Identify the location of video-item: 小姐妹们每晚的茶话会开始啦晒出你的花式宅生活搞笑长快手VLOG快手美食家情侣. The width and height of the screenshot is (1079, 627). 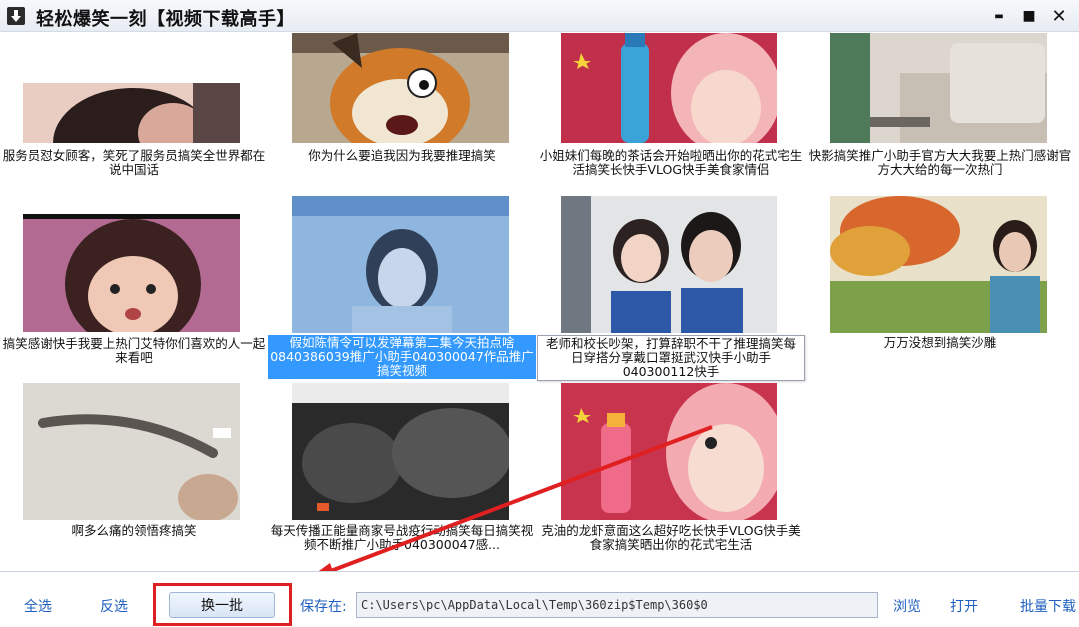
(671, 108).